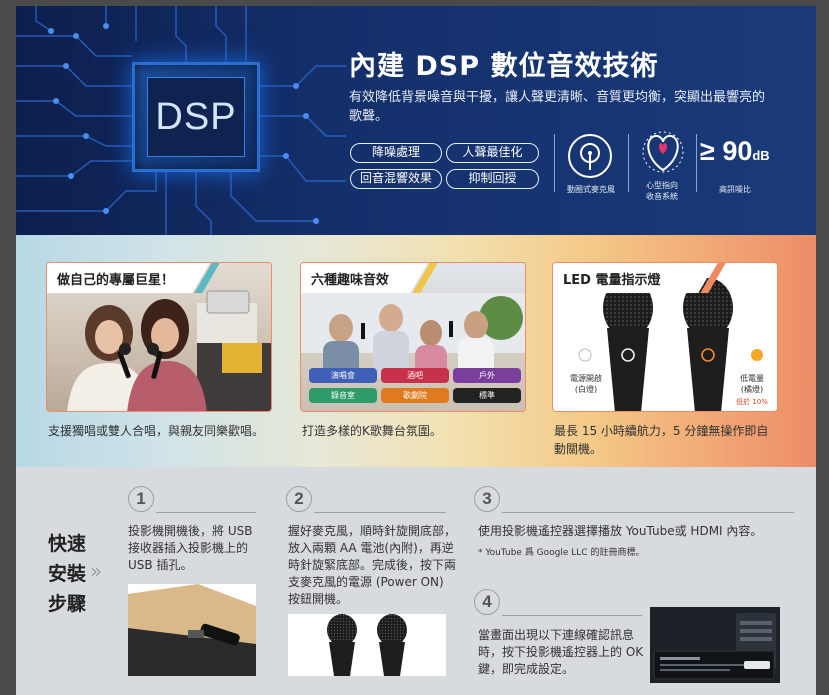 The width and height of the screenshot is (829, 695). What do you see at coordinates (396, 179) in the screenshot?
I see `pill-echo-reverb: 回音混響效果` at bounding box center [396, 179].